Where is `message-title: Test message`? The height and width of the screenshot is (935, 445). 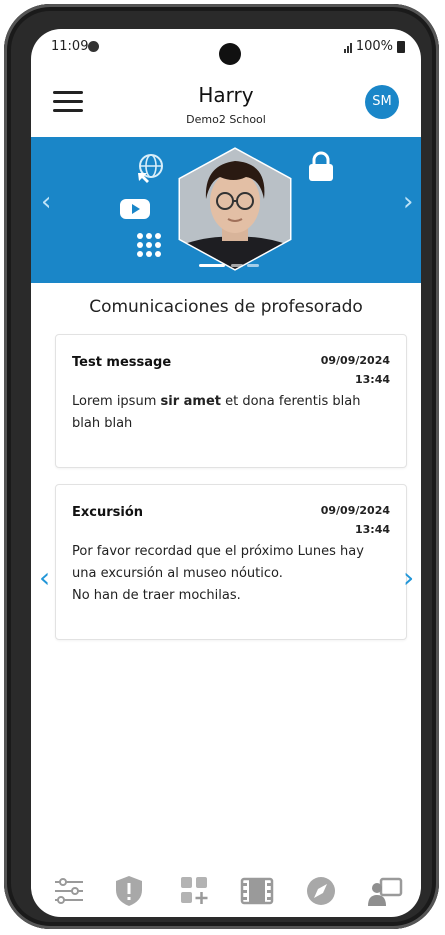 message-title: Test message is located at coordinates (122, 362).